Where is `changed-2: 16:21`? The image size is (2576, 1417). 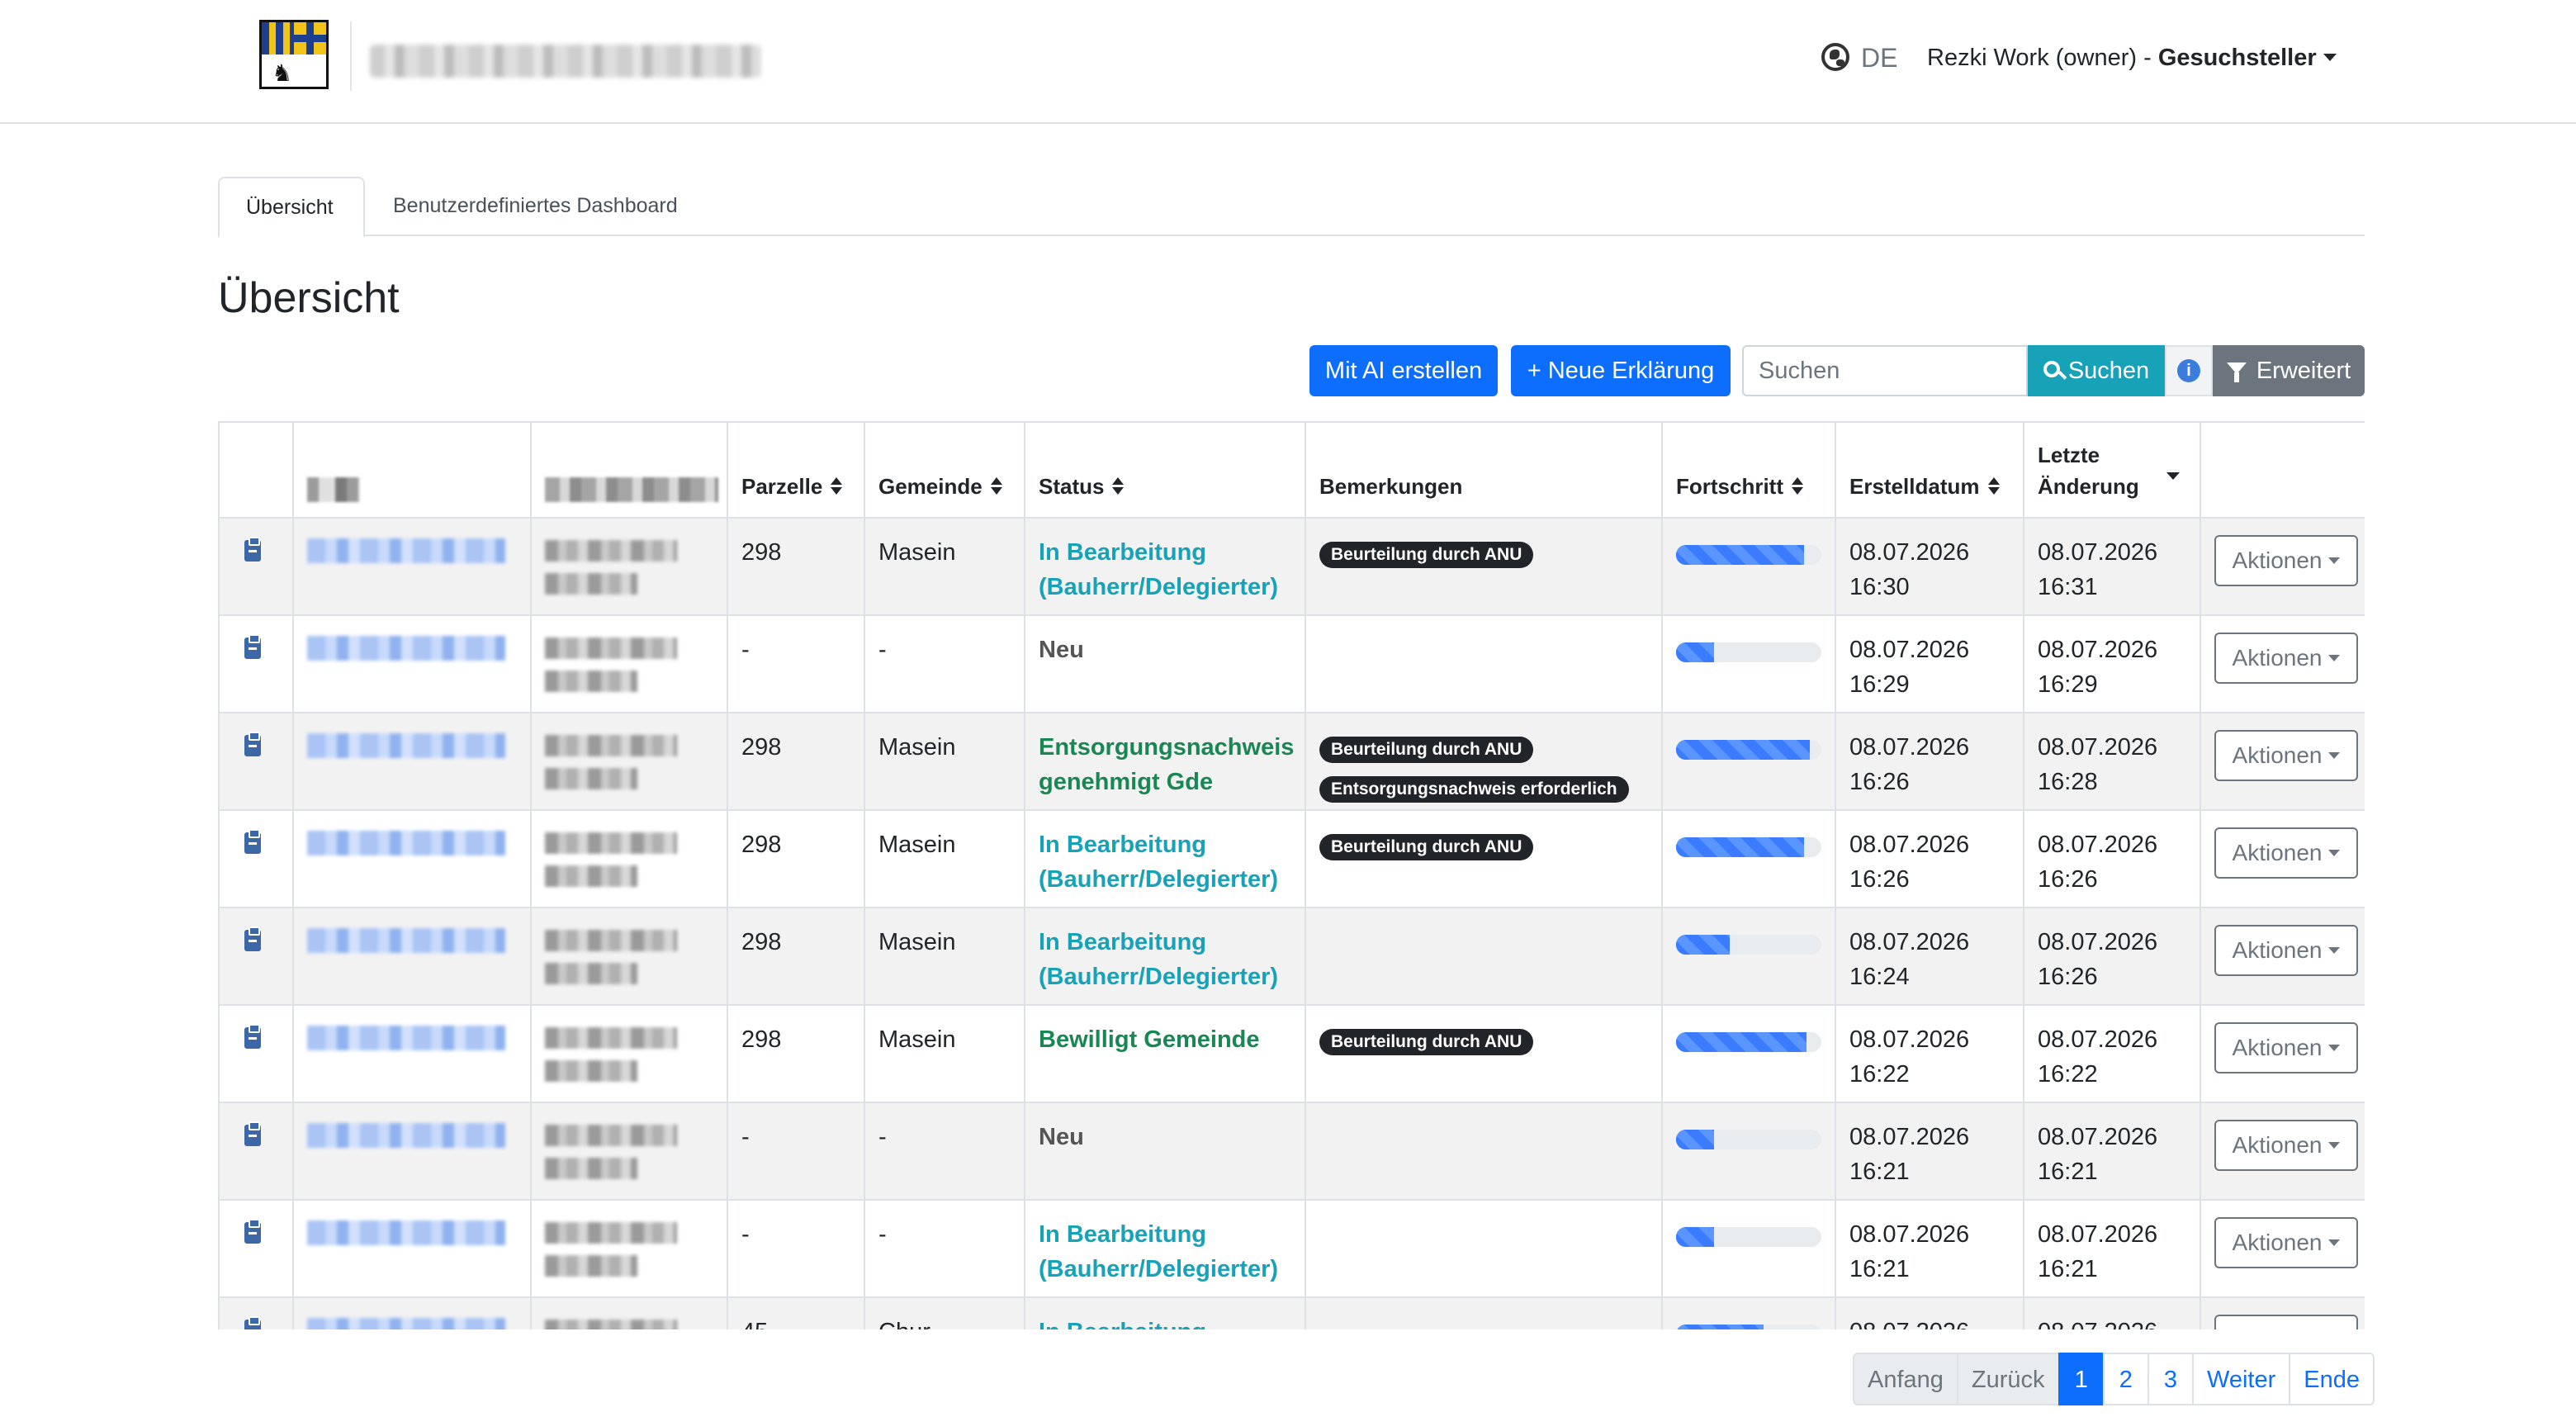
changed-2: 16:21 is located at coordinates (2068, 1172).